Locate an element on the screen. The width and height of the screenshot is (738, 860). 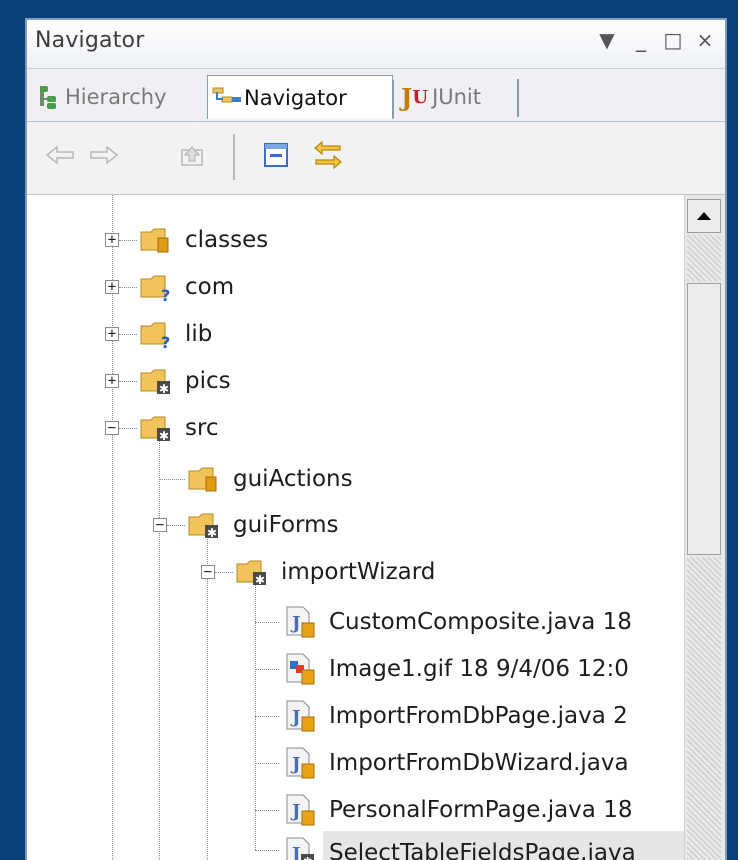
tree-item-label: Image1.gif 18 9/4/06 12:0 is located at coordinates (479, 669).